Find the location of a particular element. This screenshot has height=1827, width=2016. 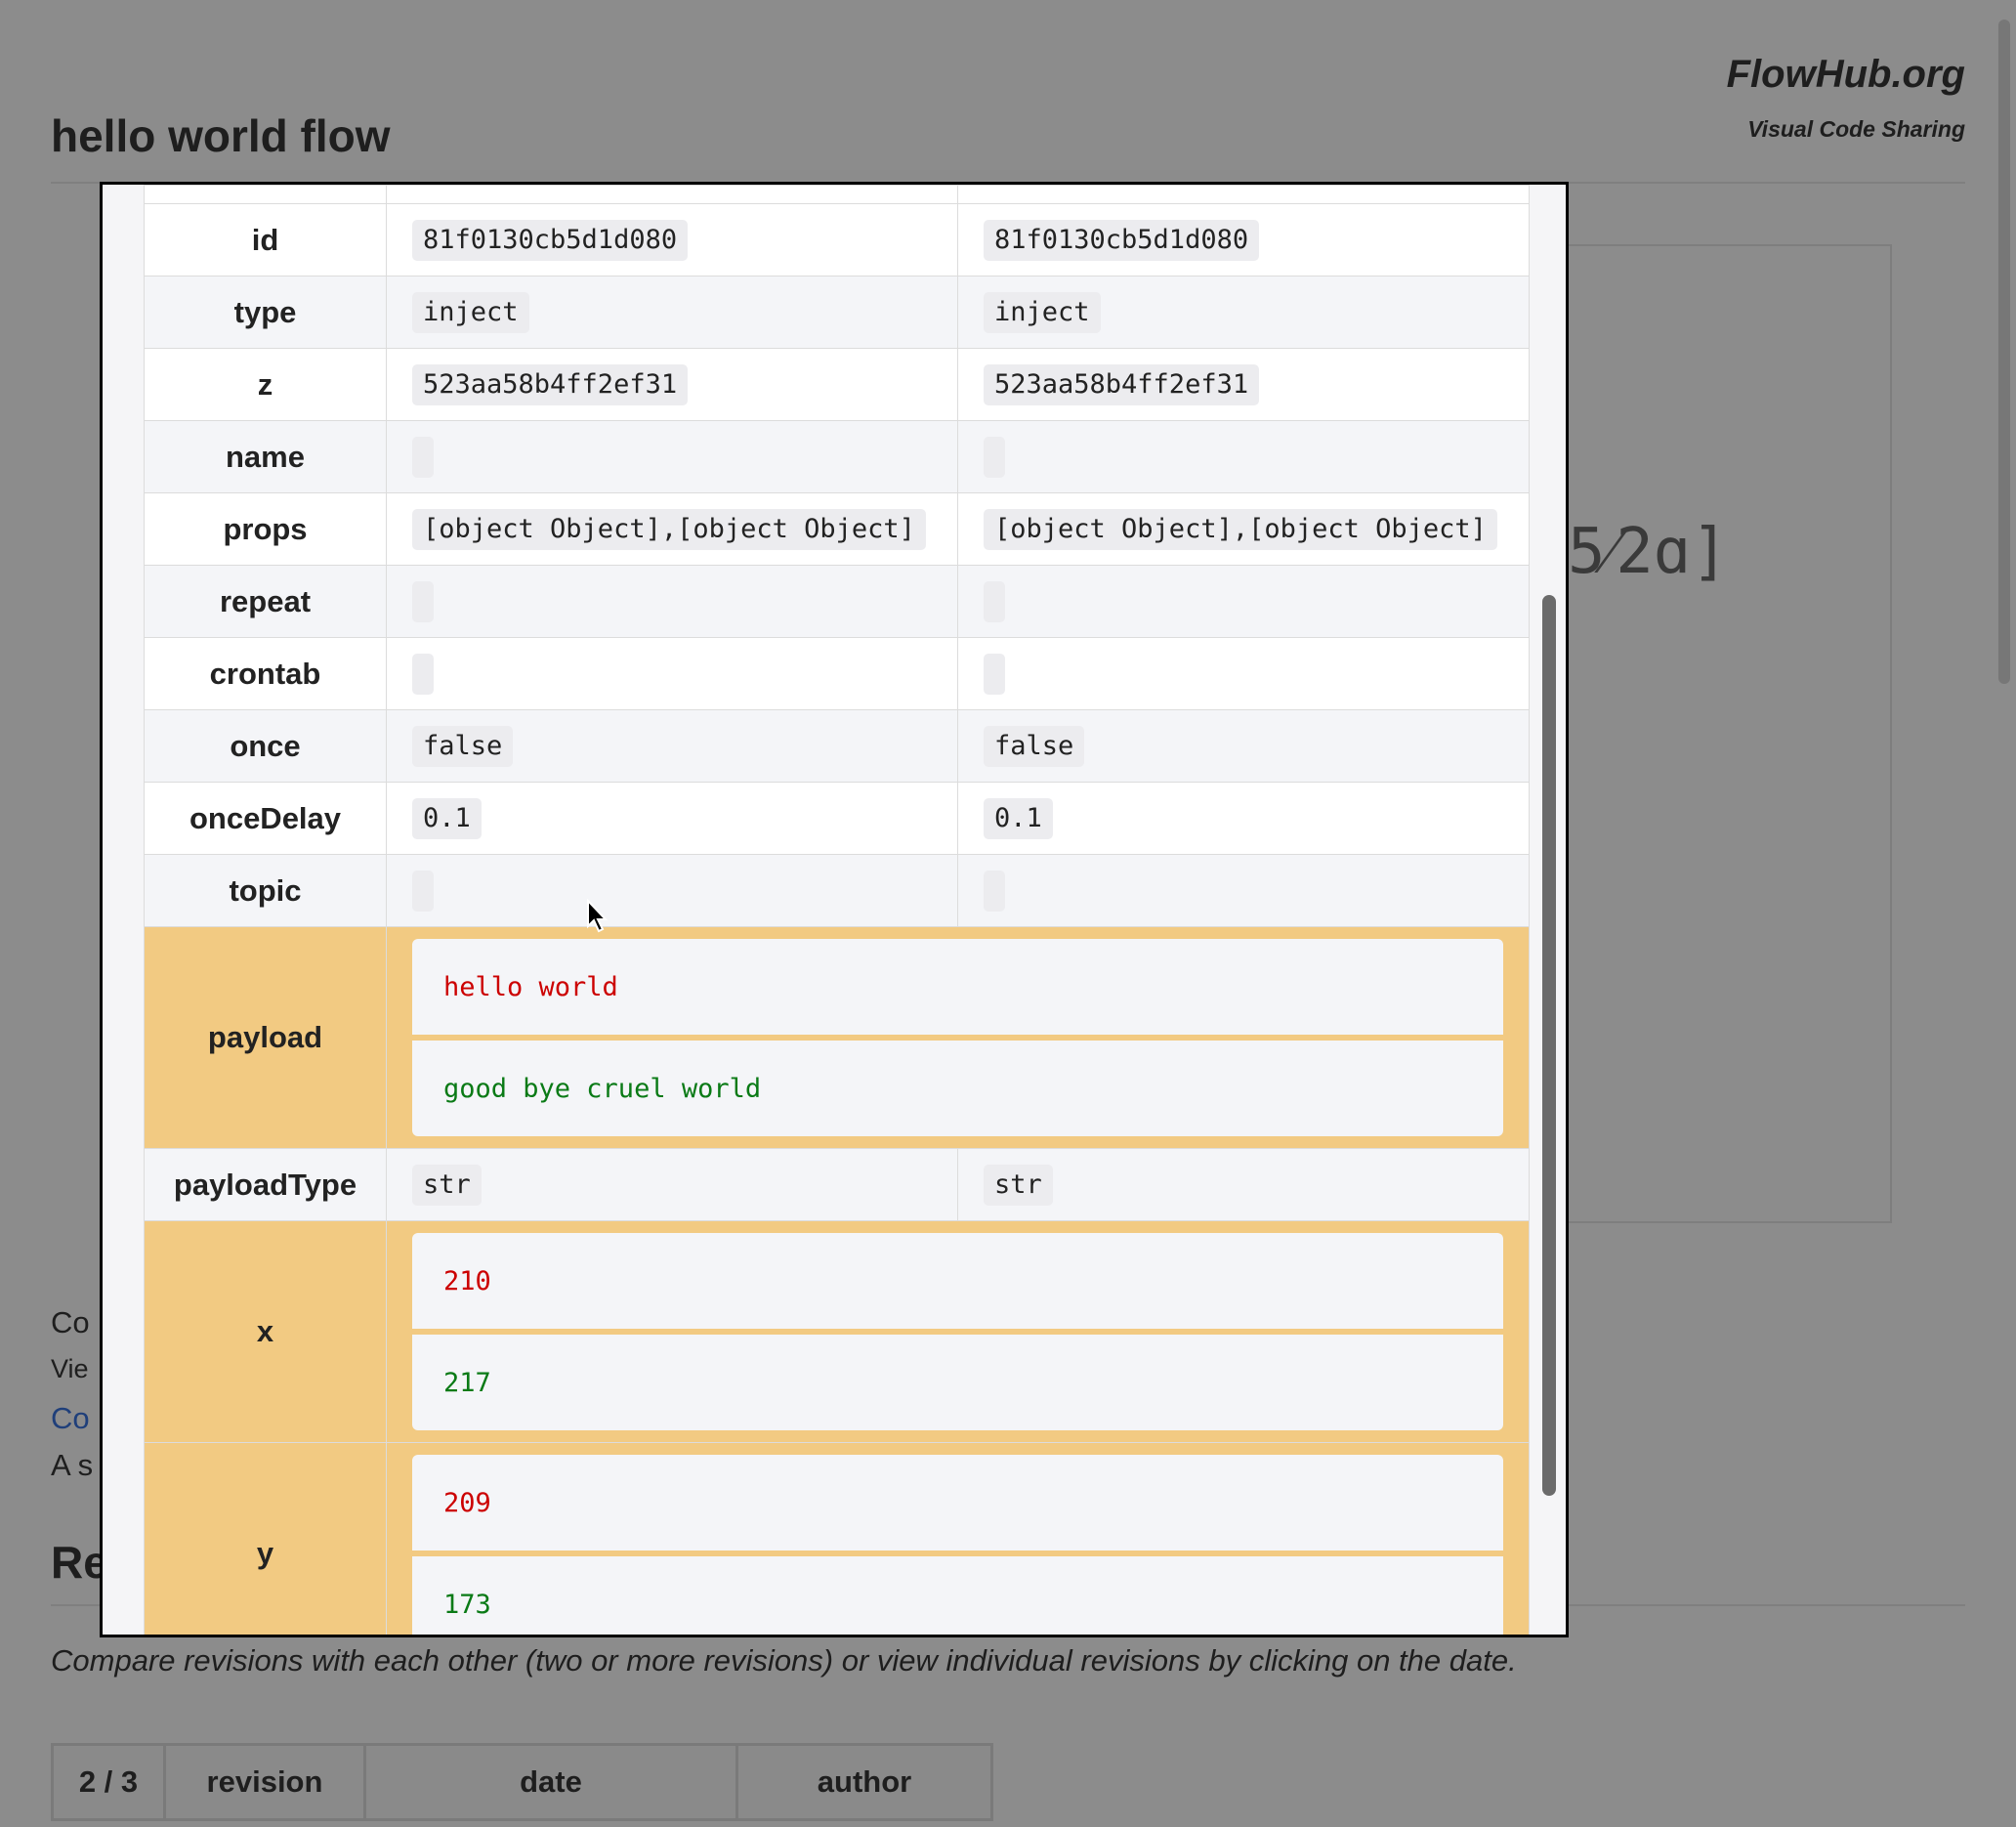

flow-preview-text: 5⁄2ɑ] is located at coordinates (1648, 552).